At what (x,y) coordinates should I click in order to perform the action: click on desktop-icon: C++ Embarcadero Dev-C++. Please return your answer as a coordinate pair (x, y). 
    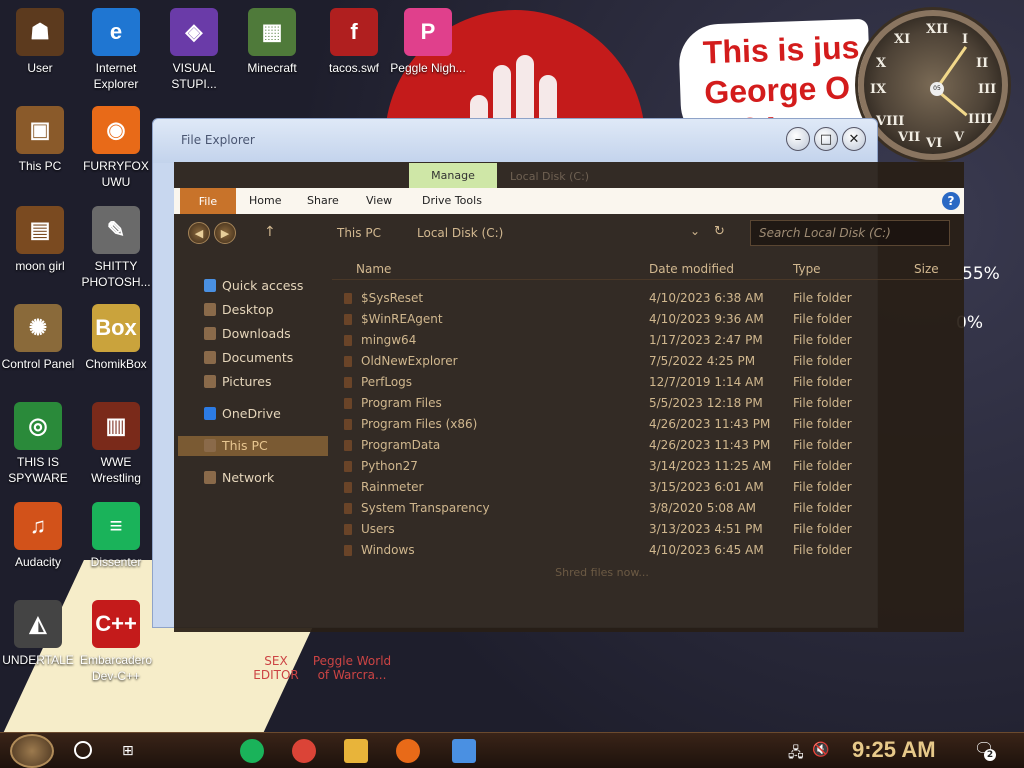
    Looking at the image, I should click on (116, 642).